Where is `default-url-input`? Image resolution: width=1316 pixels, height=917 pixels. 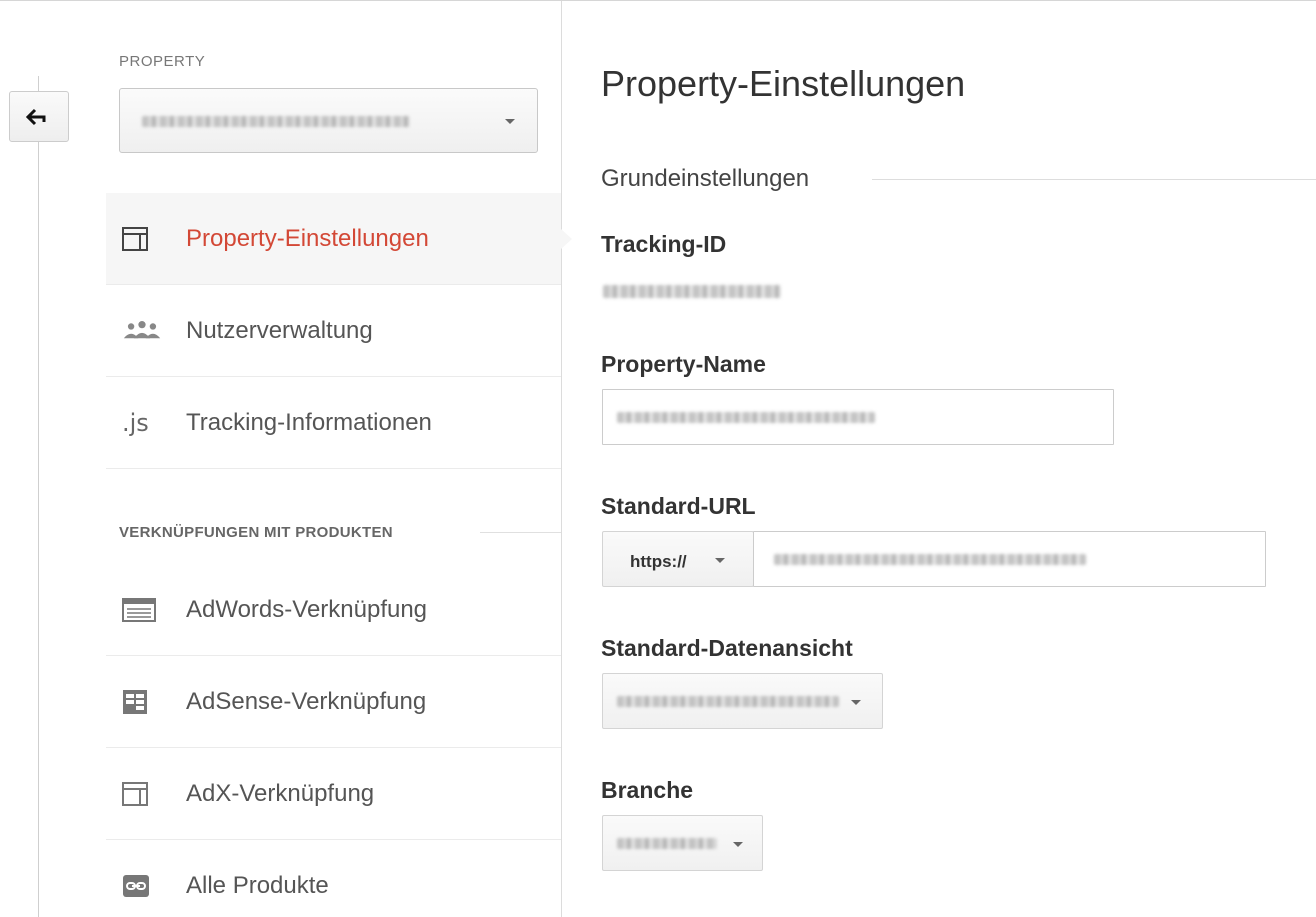
default-url-input is located at coordinates (1009, 559).